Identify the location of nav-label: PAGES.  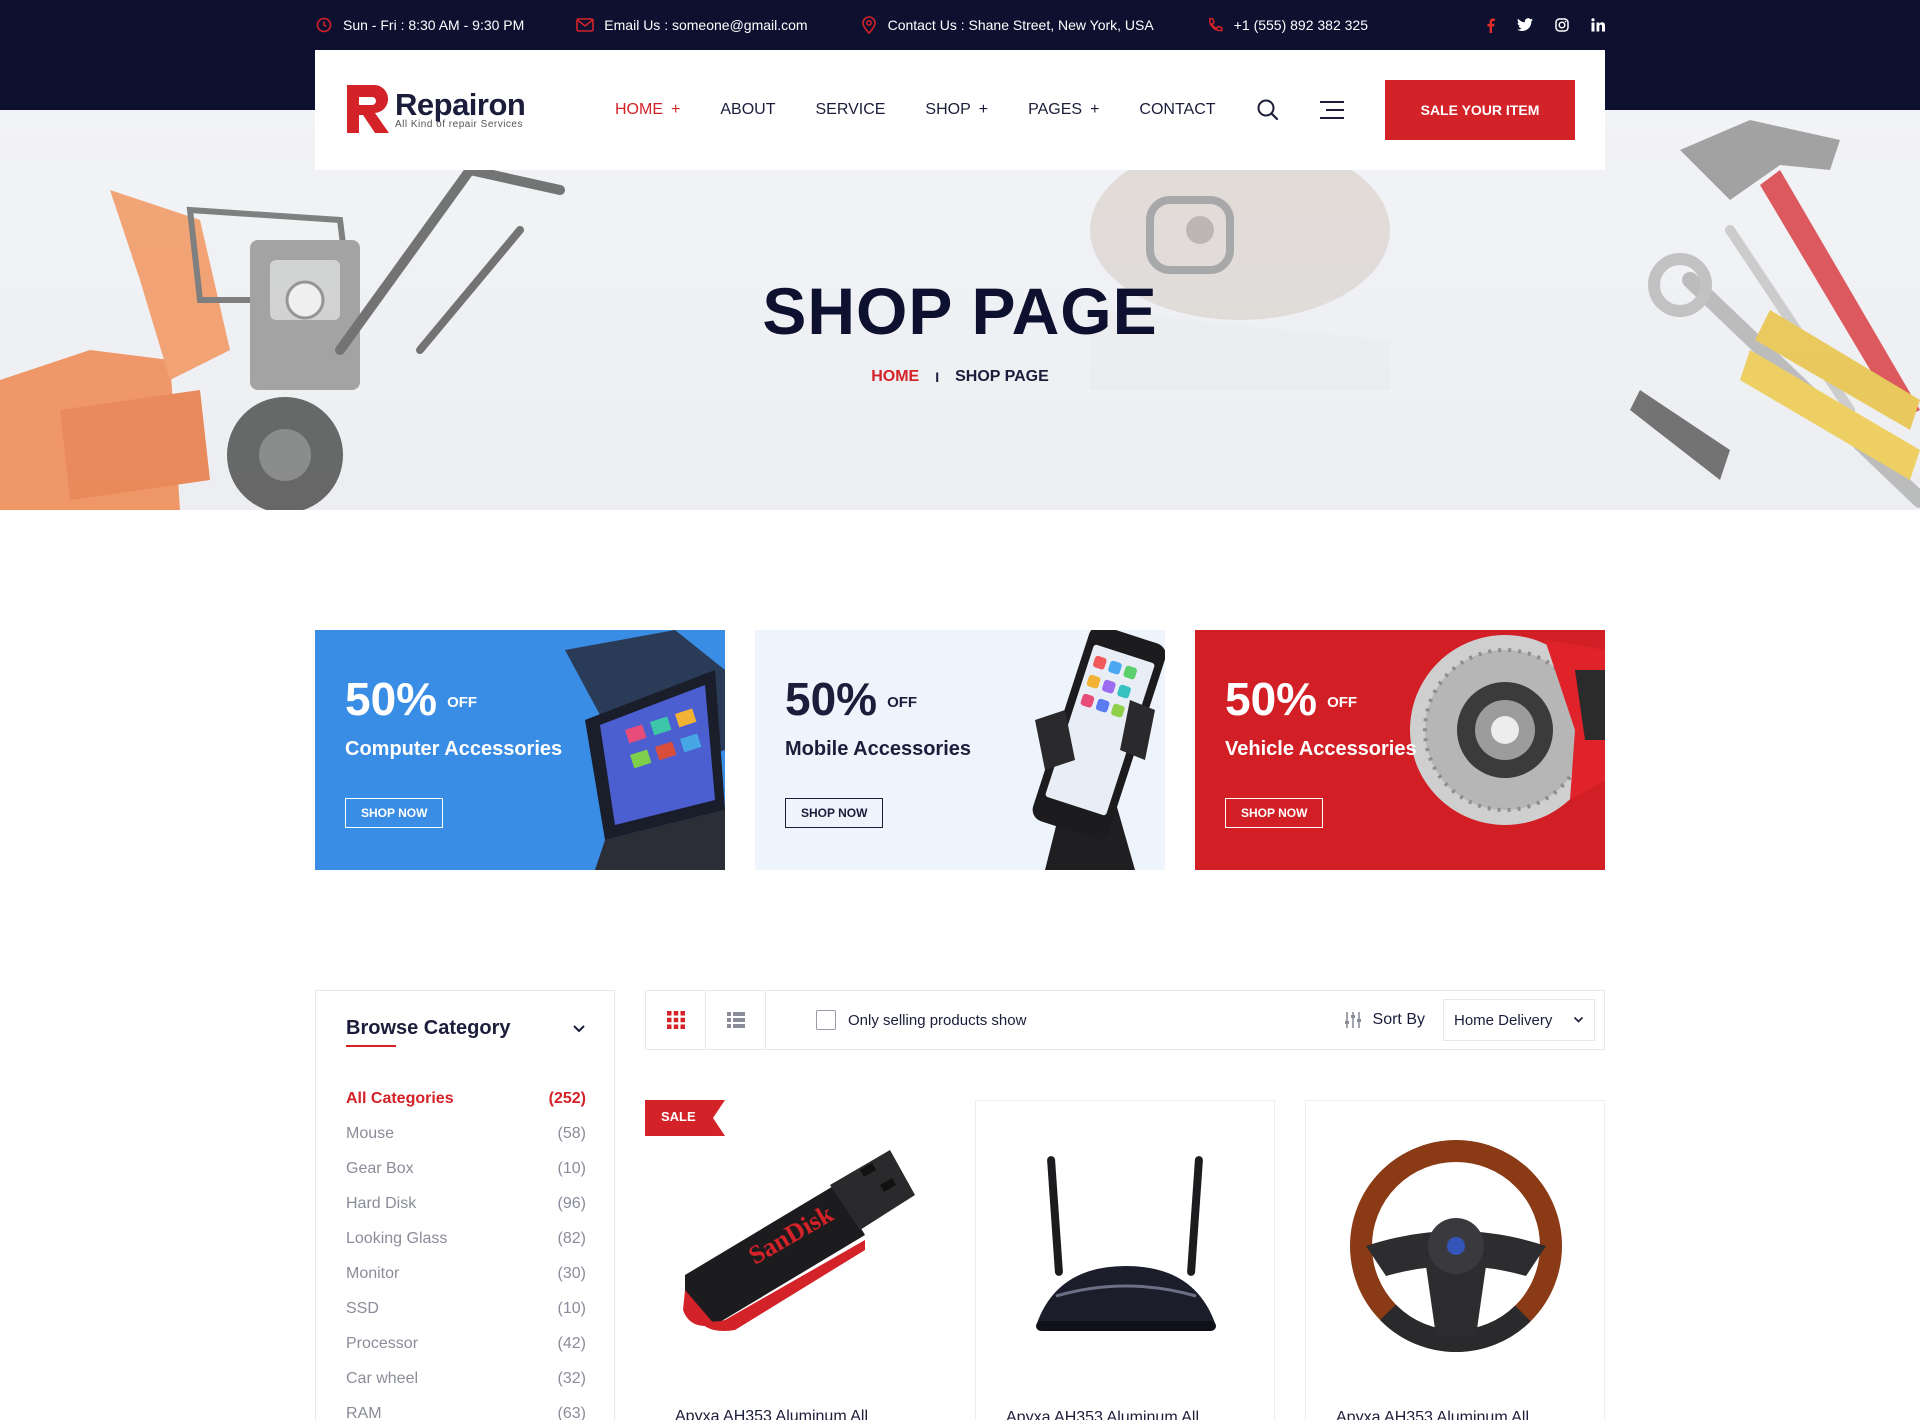
(1055, 109).